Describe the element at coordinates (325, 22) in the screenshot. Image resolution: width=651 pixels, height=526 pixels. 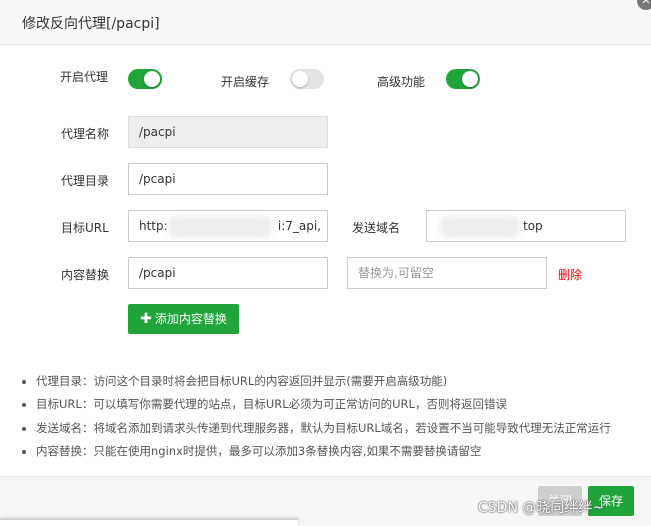
I see `dialog-header: 修改反向代理[/pacpi]` at that location.